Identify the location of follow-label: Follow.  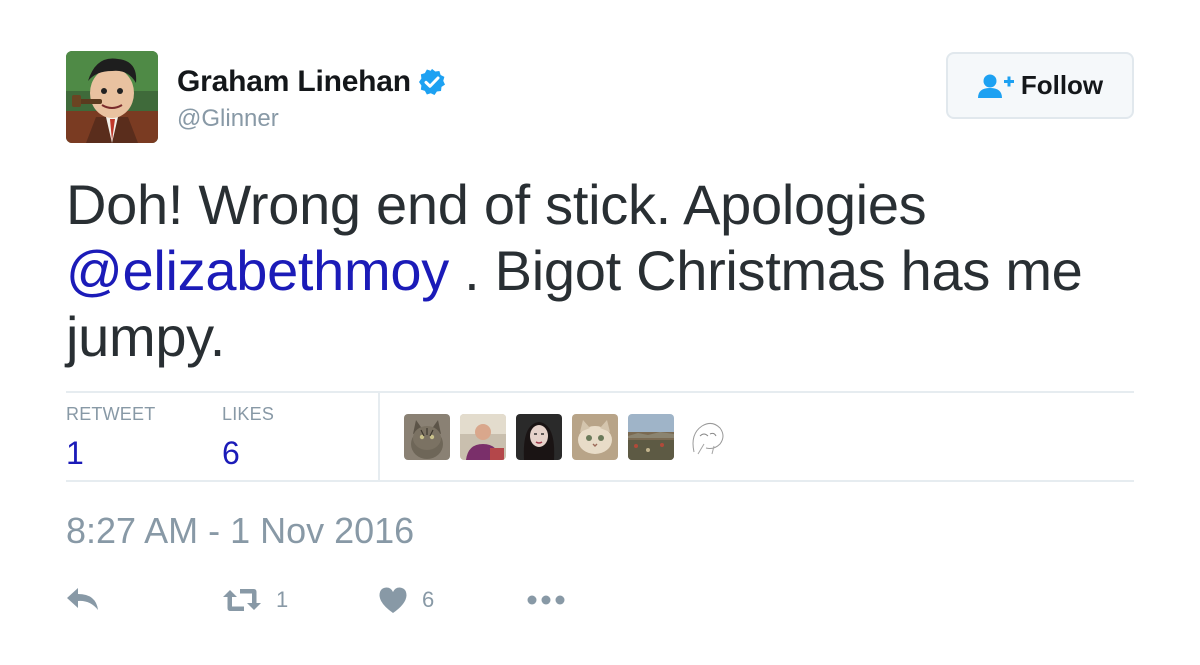
(1062, 85).